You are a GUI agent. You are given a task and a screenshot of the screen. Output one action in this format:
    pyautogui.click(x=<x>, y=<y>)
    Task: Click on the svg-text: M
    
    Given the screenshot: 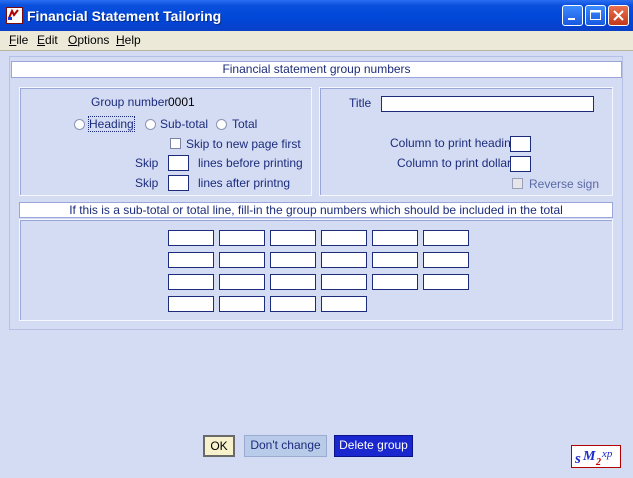 What is the action you would take?
    pyautogui.click(x=589, y=456)
    